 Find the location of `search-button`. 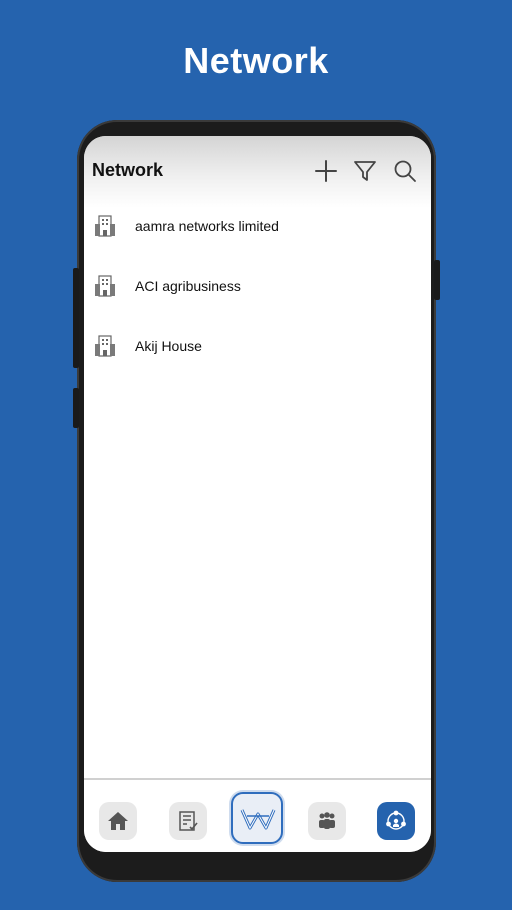

search-button is located at coordinates (405, 171).